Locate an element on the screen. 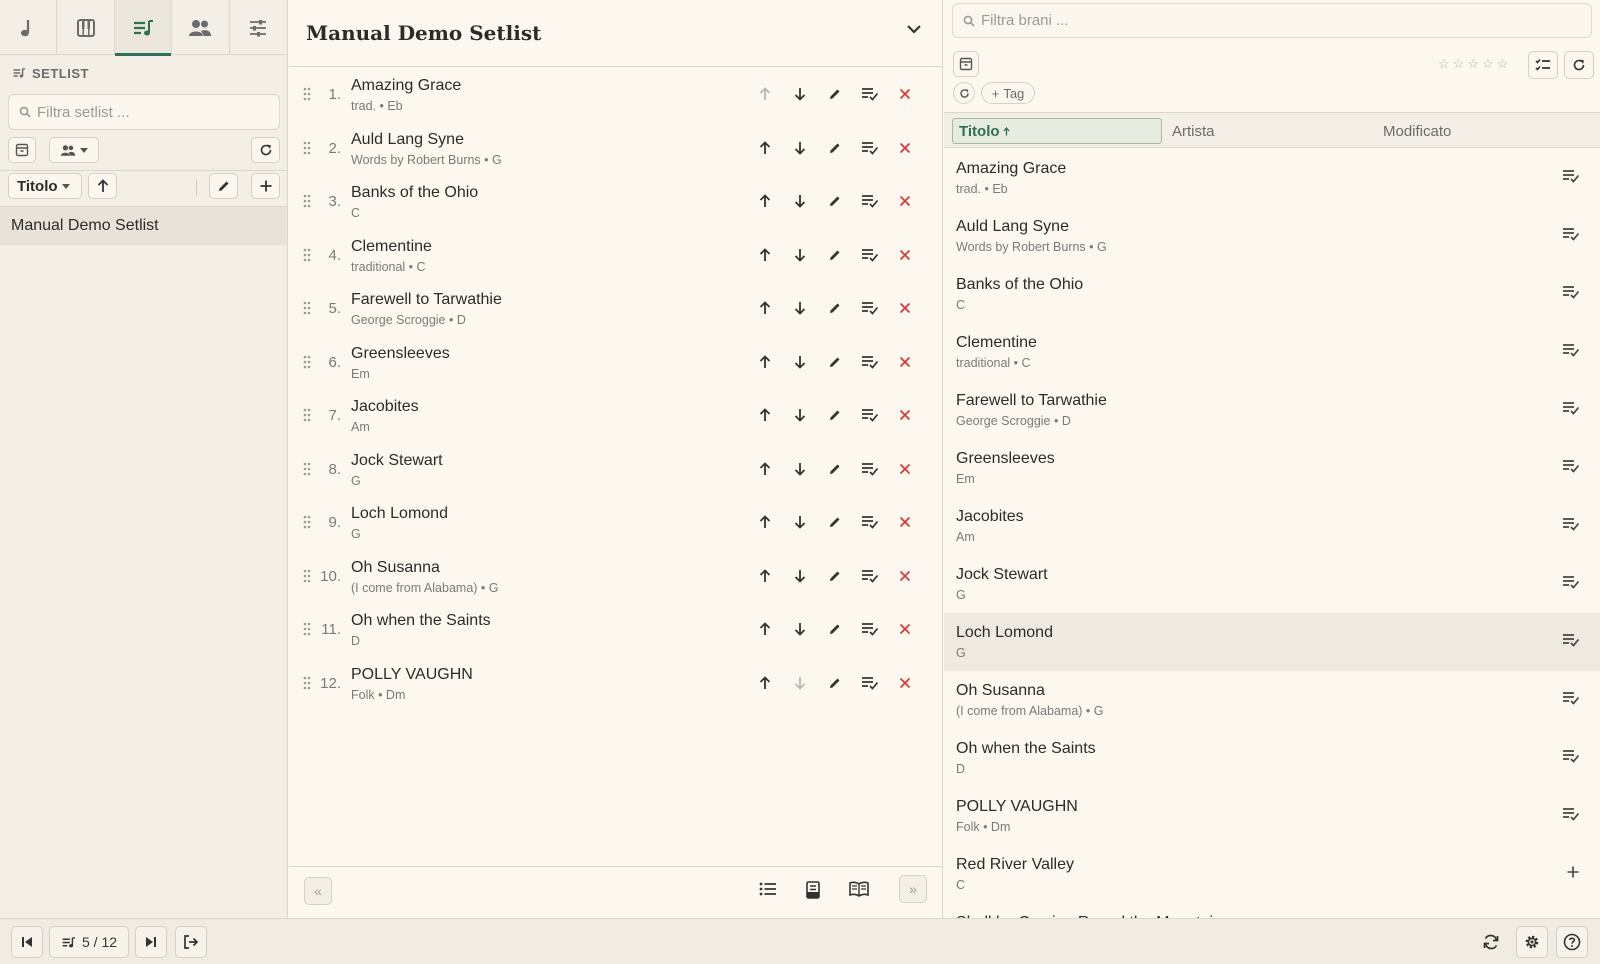 The height and width of the screenshot is (964, 1600). sort-dropdown: Titolo is located at coordinates (45, 186).